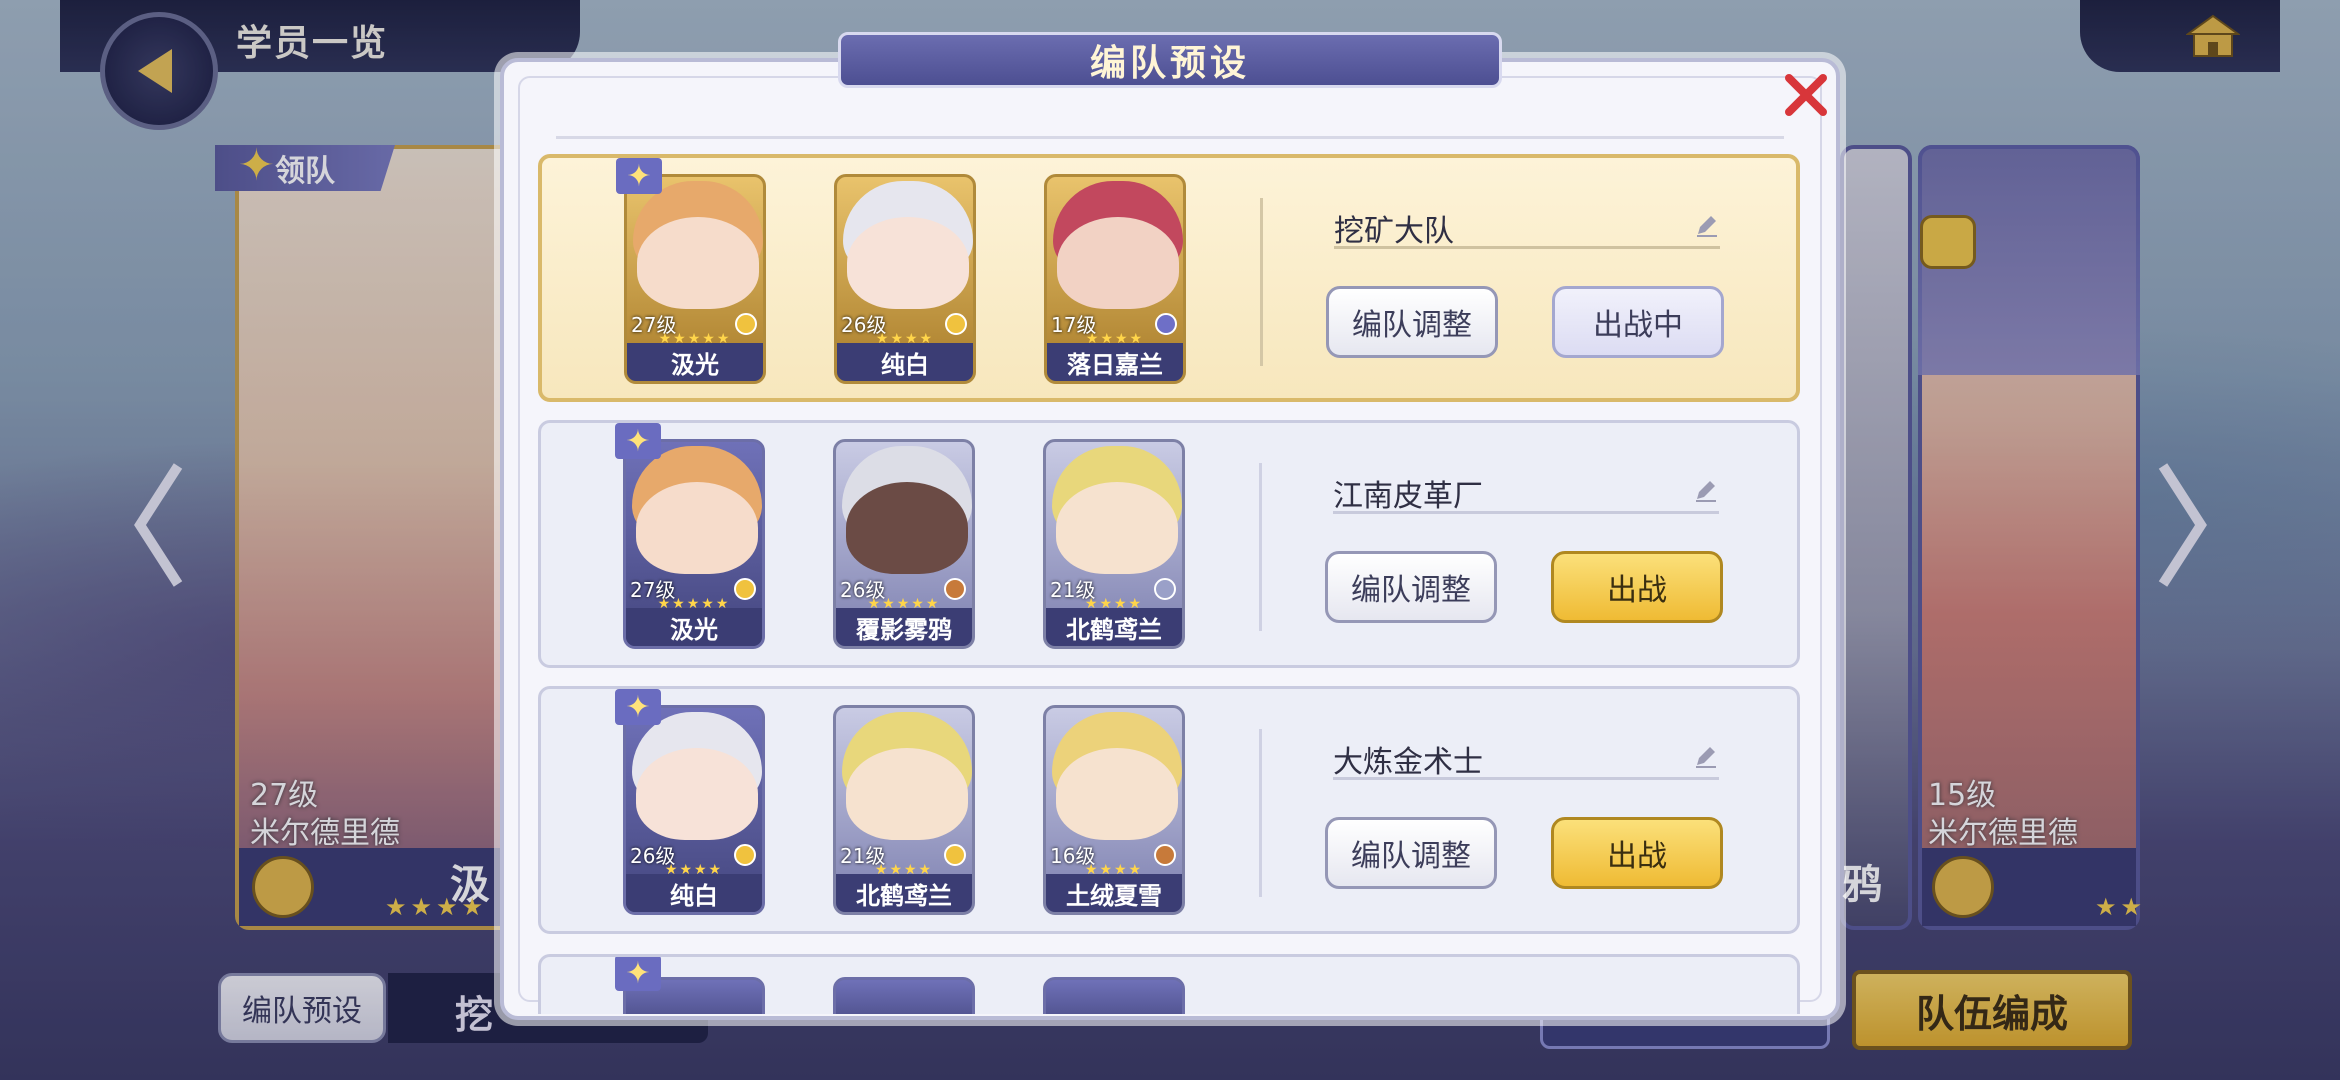  Describe the element at coordinates (1526, 492) in the screenshot. I see `team-name-field: 江南皮革厂` at that location.